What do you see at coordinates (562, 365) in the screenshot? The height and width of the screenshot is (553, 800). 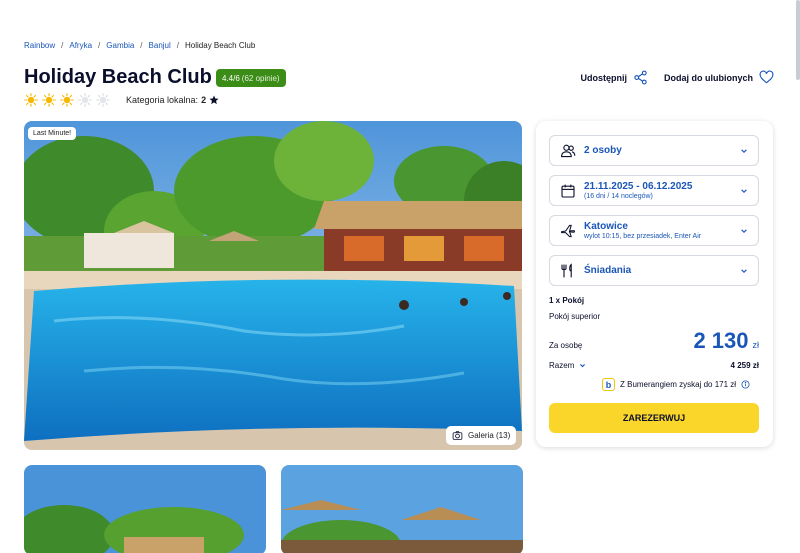 I see `total-label: Razem` at bounding box center [562, 365].